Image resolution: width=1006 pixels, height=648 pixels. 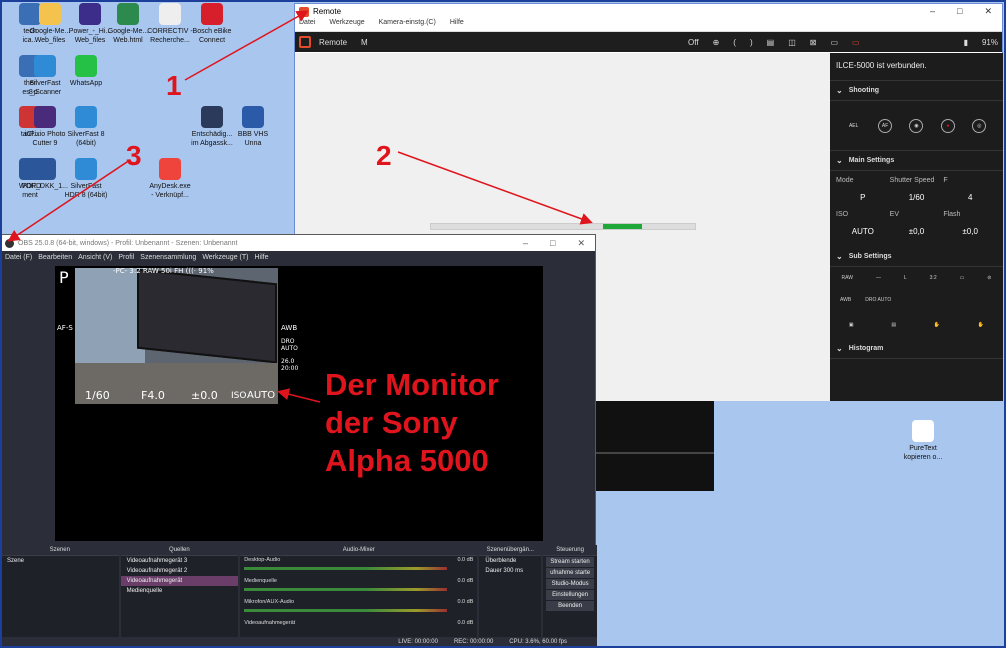 What do you see at coordinates (299, 395) in the screenshot?
I see `arrow-caption` at bounding box center [299, 395].